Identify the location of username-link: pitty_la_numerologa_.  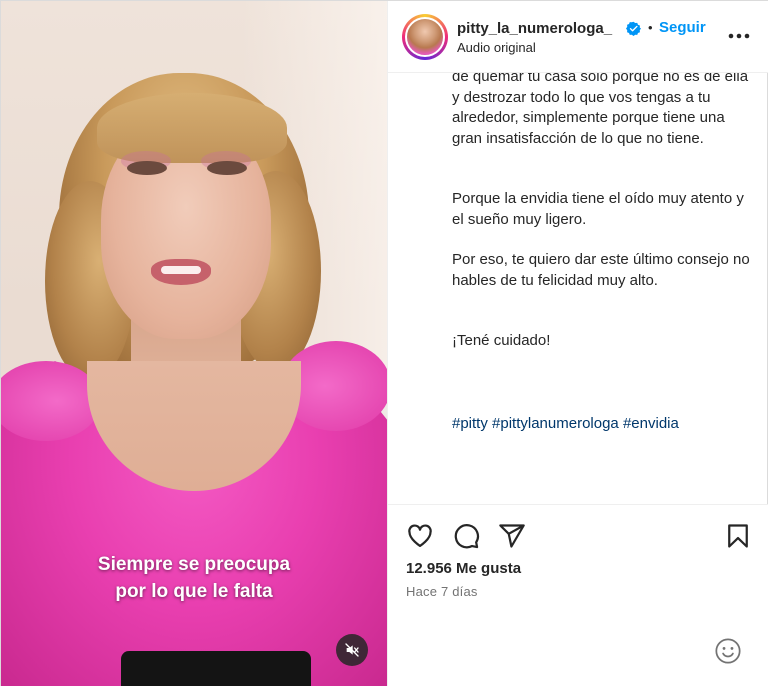
(534, 28).